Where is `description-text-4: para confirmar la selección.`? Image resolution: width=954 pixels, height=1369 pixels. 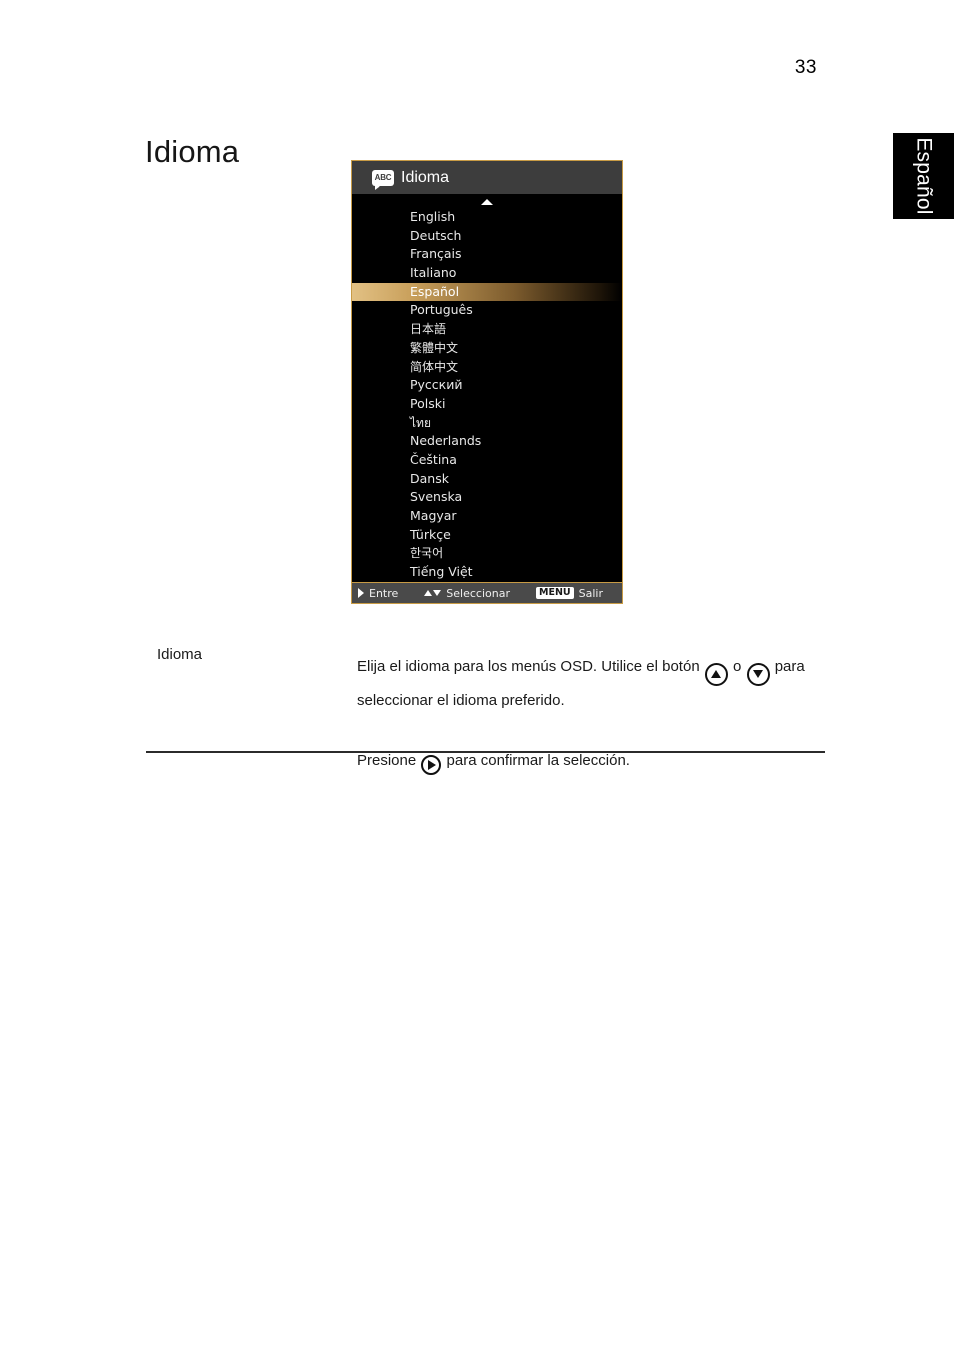 description-text-4: para confirmar la selección. is located at coordinates (538, 760).